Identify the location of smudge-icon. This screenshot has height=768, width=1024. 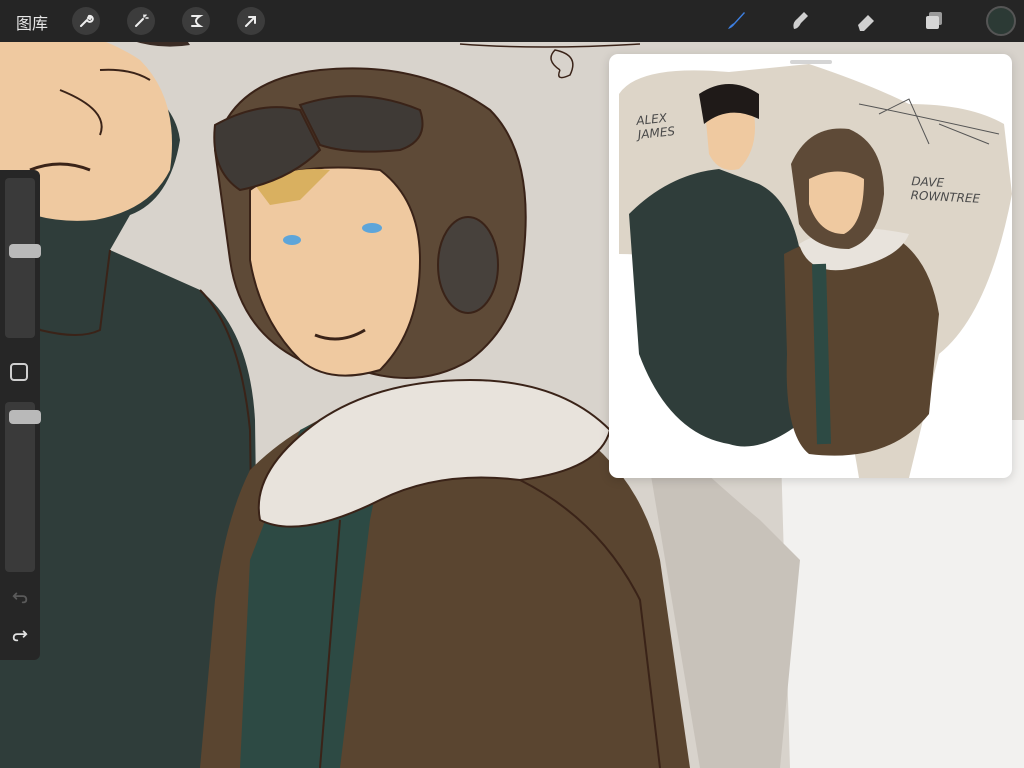
(800, 21).